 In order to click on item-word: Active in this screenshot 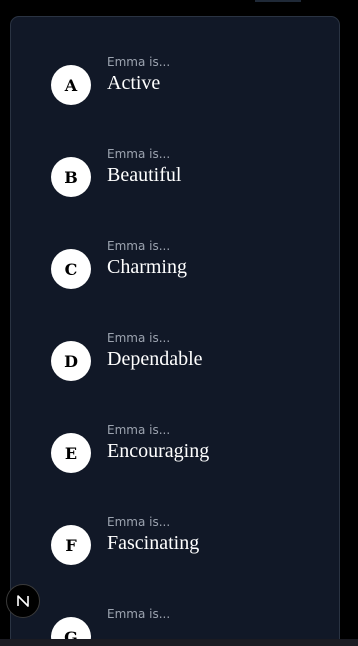, I will do `click(134, 83)`.